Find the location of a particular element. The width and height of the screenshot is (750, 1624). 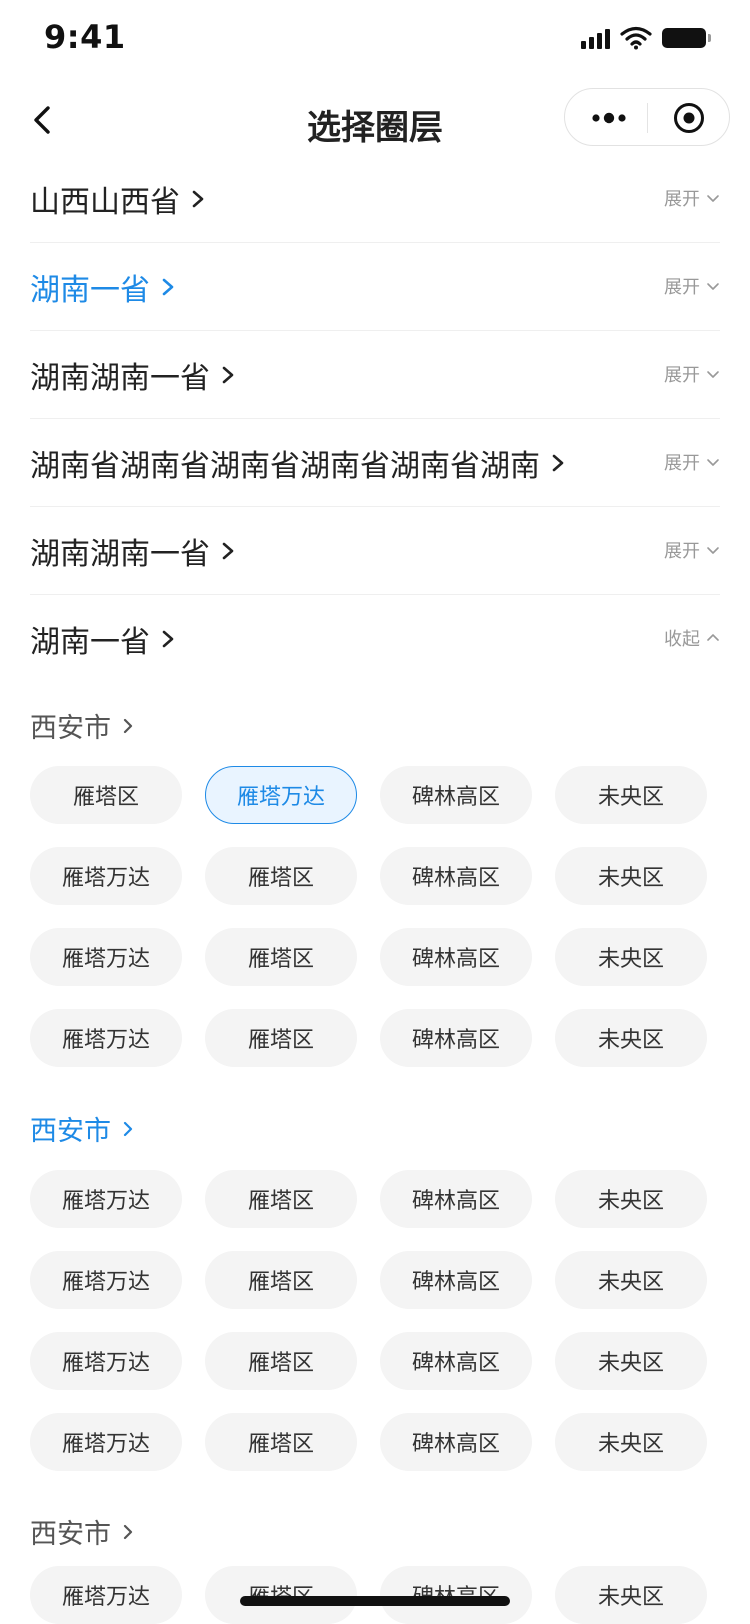

province-name: 湖南省湖南省湖南省湖南省湖南省湖南 is located at coordinates (298, 463).